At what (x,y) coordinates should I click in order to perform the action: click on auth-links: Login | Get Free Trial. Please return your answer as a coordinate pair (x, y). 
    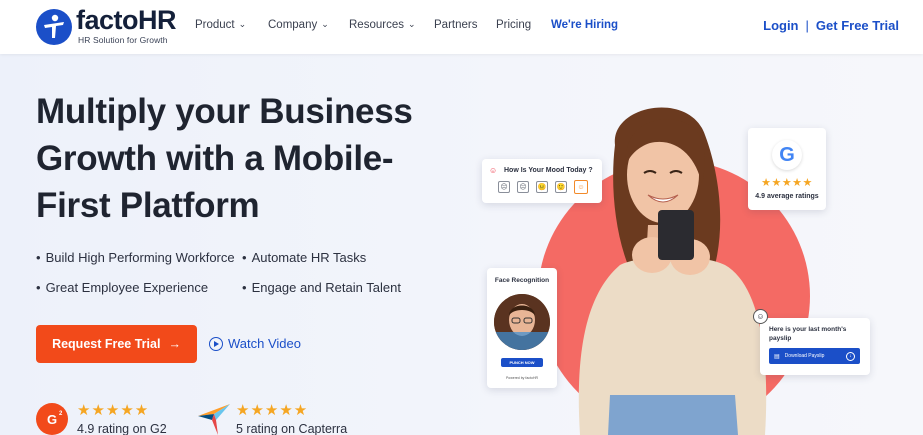
    Looking at the image, I should click on (831, 25).